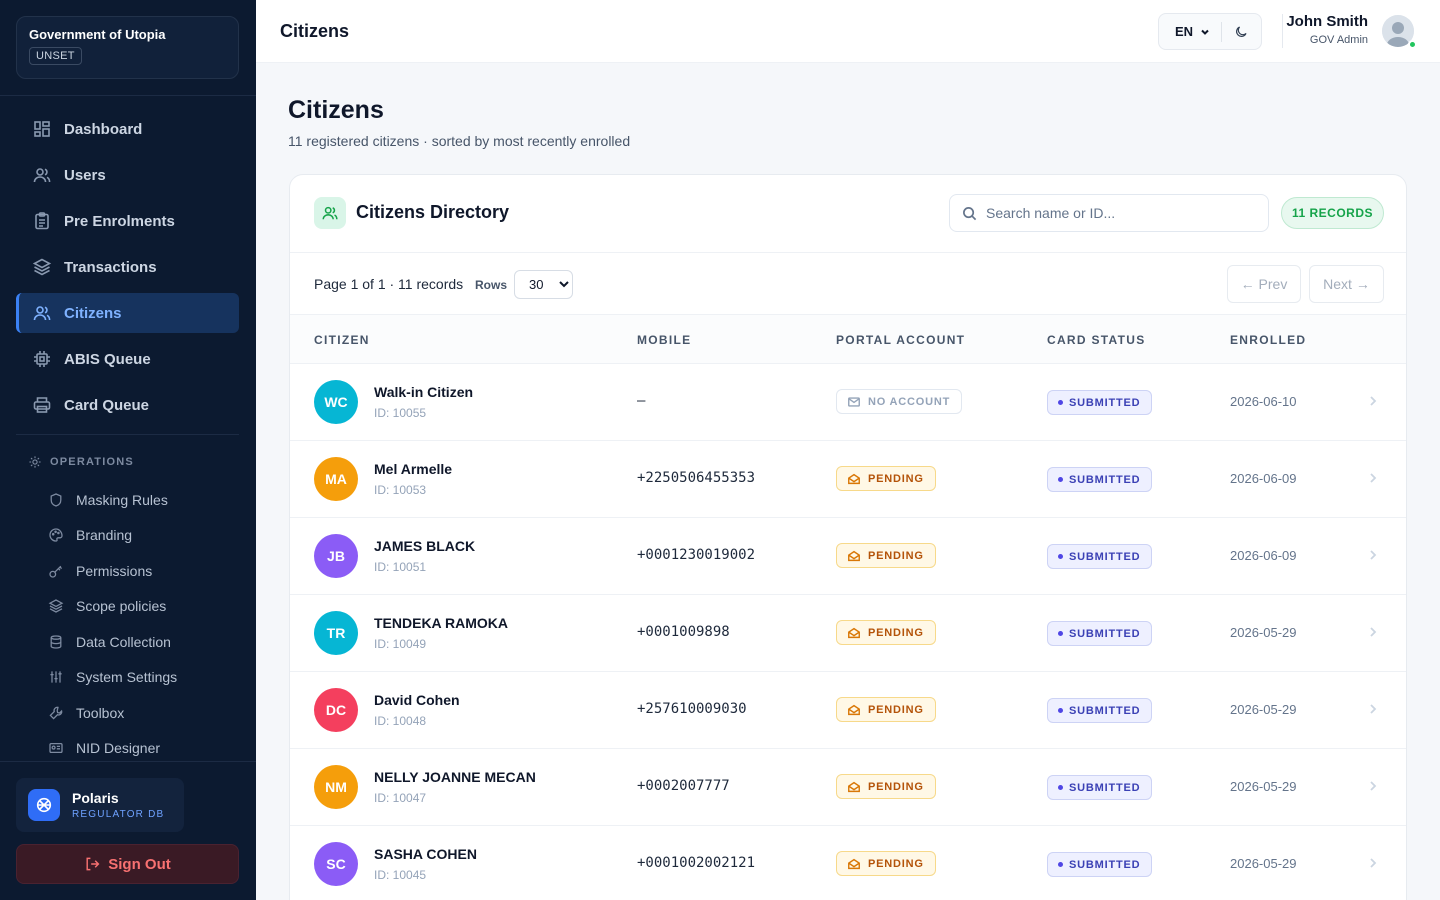 Image resolution: width=1440 pixels, height=900 pixels. Describe the element at coordinates (848, 31) in the screenshot. I see `topbar: Citizens EN John Smith GOV Admin` at that location.